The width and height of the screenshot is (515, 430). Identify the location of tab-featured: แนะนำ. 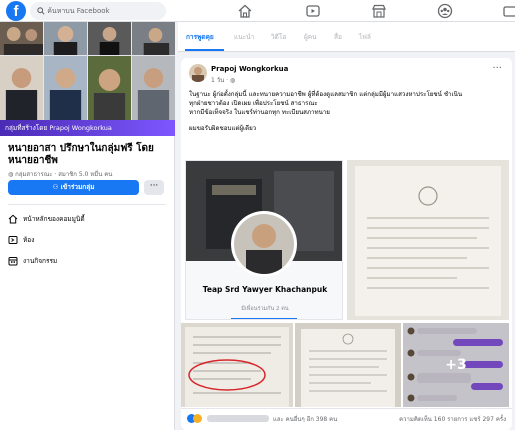
(244, 37).